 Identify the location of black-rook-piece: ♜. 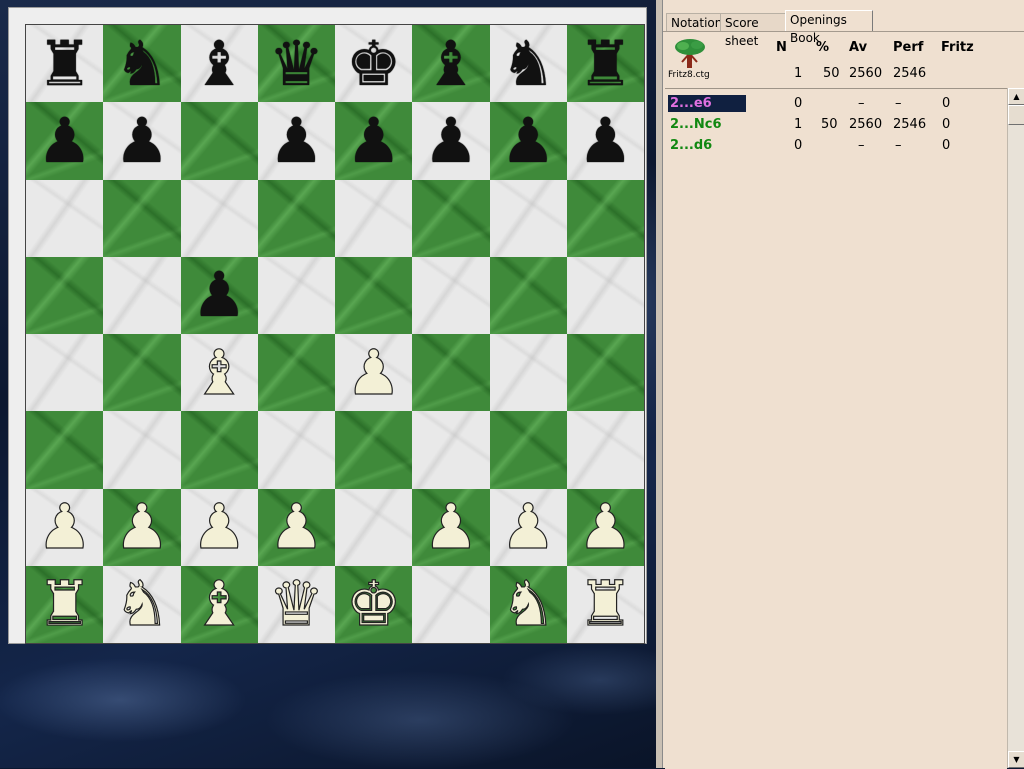
(606, 63).